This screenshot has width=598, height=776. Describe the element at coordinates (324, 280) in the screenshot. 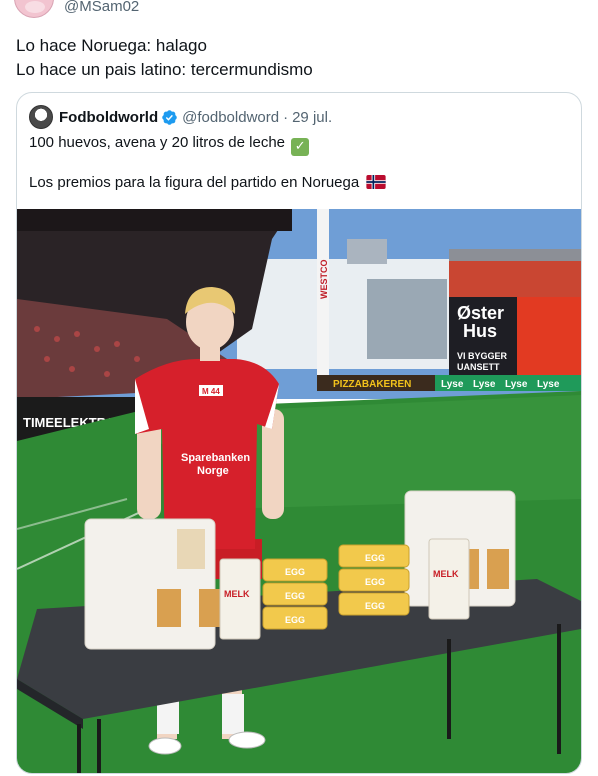

I see `westcon-sign: WESTCO` at that location.